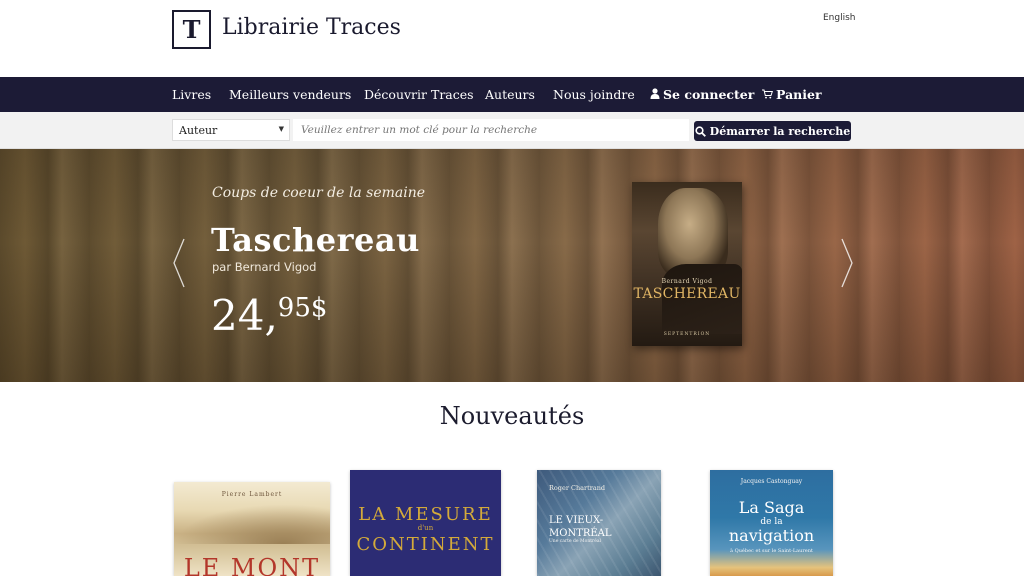 This screenshot has height=576, width=1024. Describe the element at coordinates (655, 93) in the screenshot. I see `user-icon` at that location.